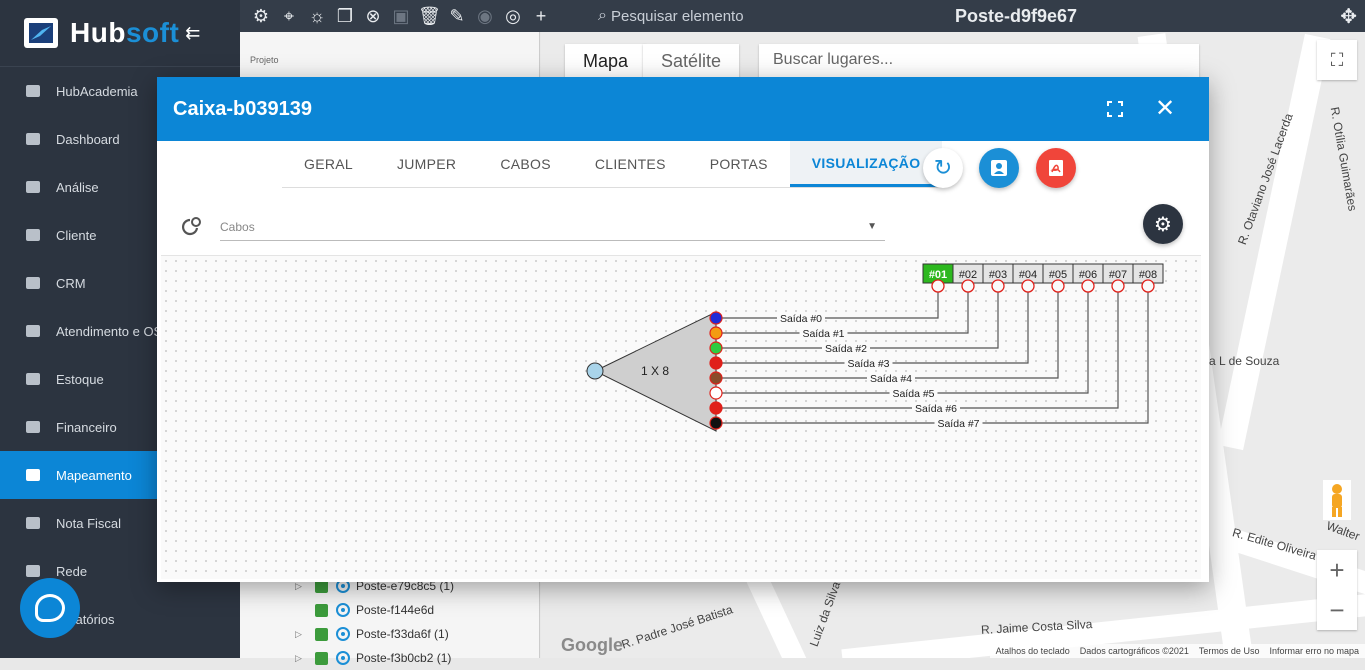 This screenshot has width=1365, height=670. What do you see at coordinates (958, 424) in the screenshot?
I see `output-label: Saída #7` at bounding box center [958, 424].